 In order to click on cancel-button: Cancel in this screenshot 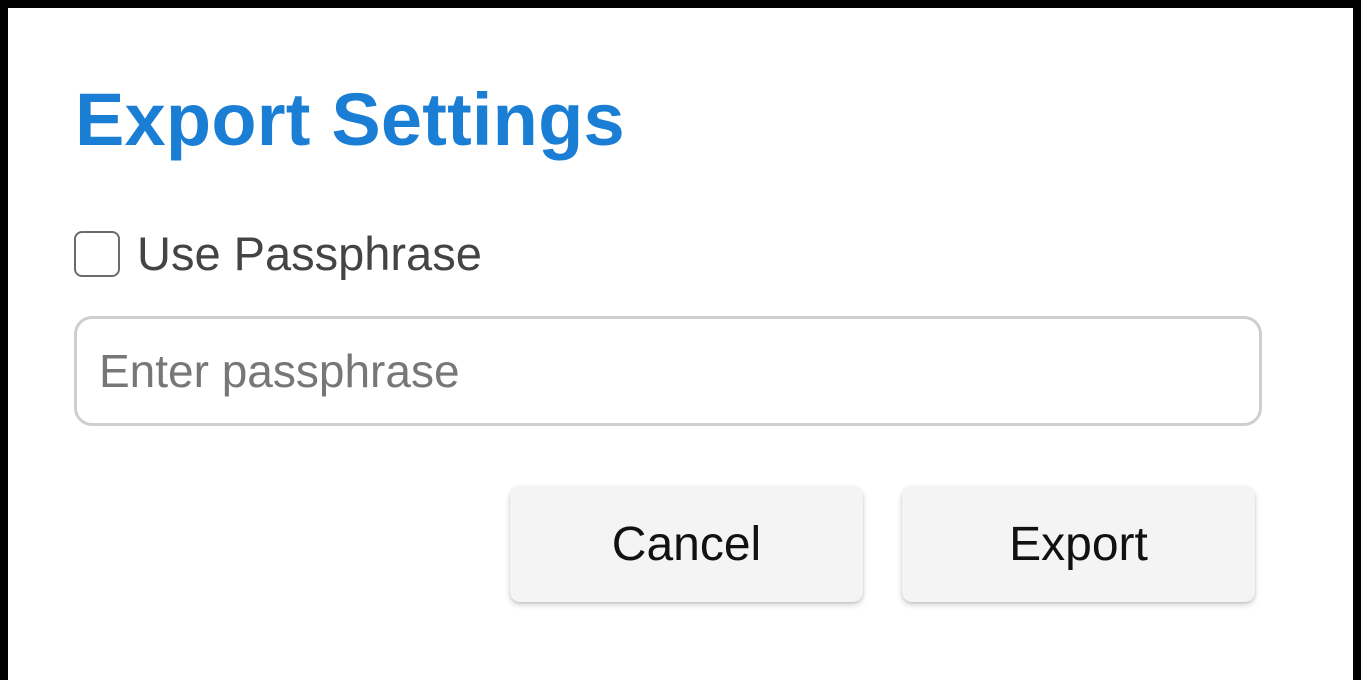, I will do `click(686, 544)`.